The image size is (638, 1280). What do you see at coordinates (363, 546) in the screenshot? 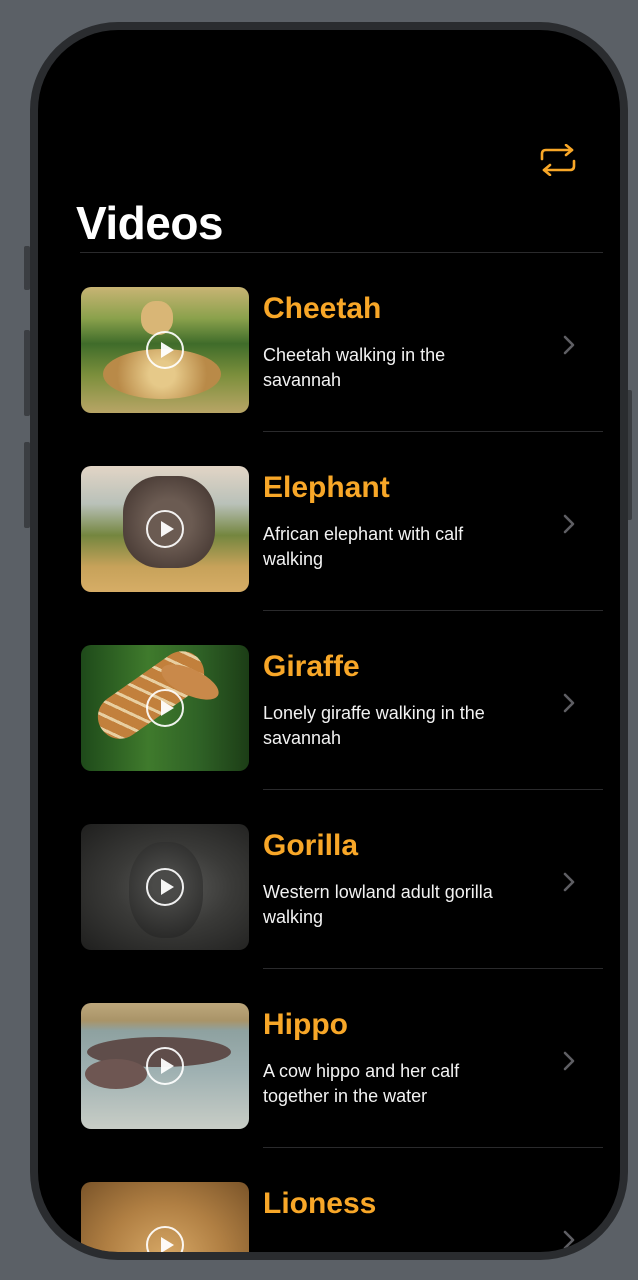
I see `video-description: African elephant with calf walking` at bounding box center [363, 546].